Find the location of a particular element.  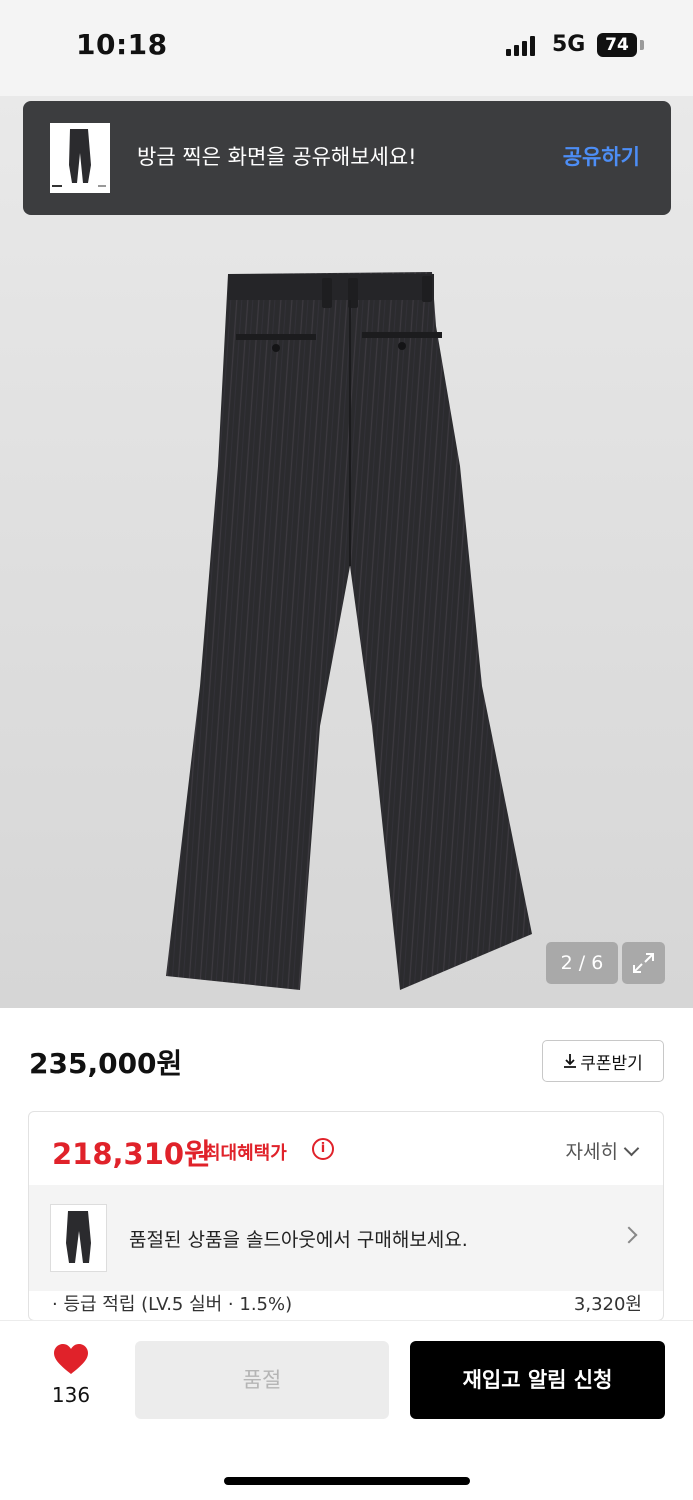

chevron-right-icon is located at coordinates (629, 1235).